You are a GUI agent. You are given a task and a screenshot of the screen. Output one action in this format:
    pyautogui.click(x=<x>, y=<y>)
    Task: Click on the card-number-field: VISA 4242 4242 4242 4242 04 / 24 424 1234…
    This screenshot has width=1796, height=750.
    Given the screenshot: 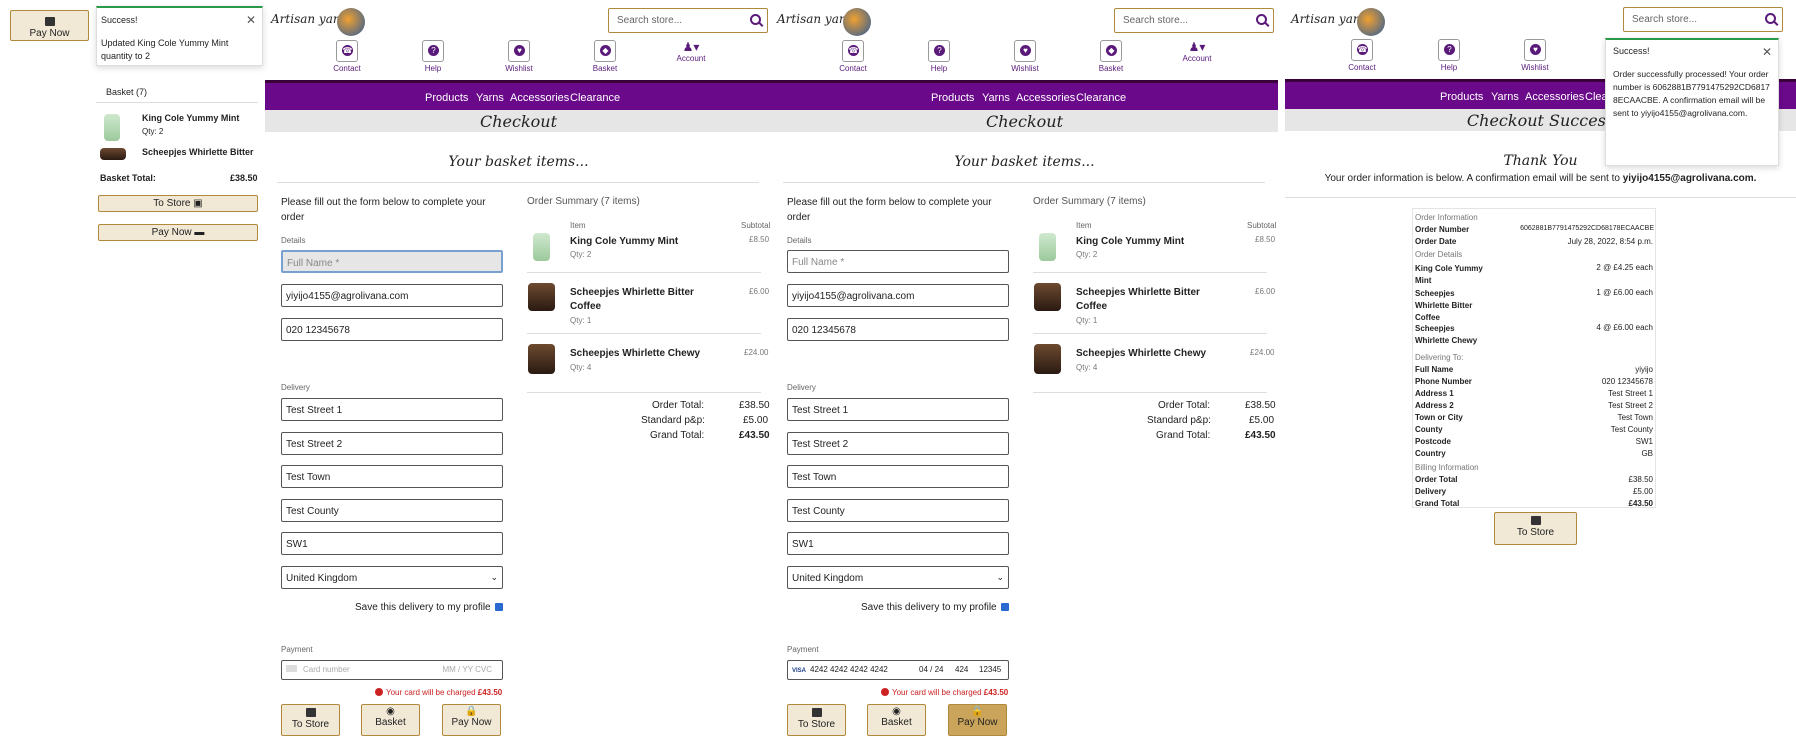 What is the action you would take?
    pyautogui.click(x=898, y=670)
    